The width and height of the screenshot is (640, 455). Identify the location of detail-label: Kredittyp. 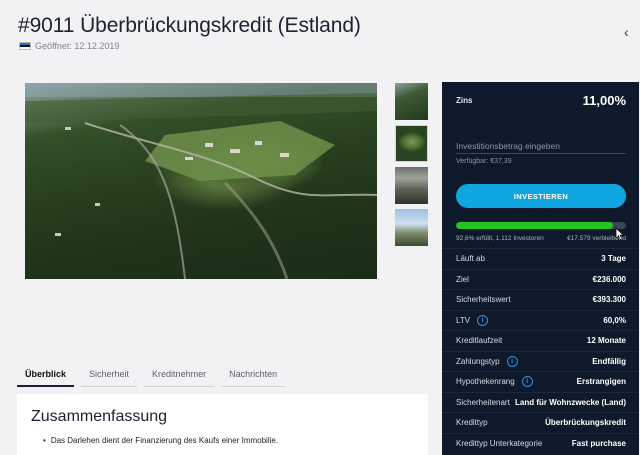
(472, 423).